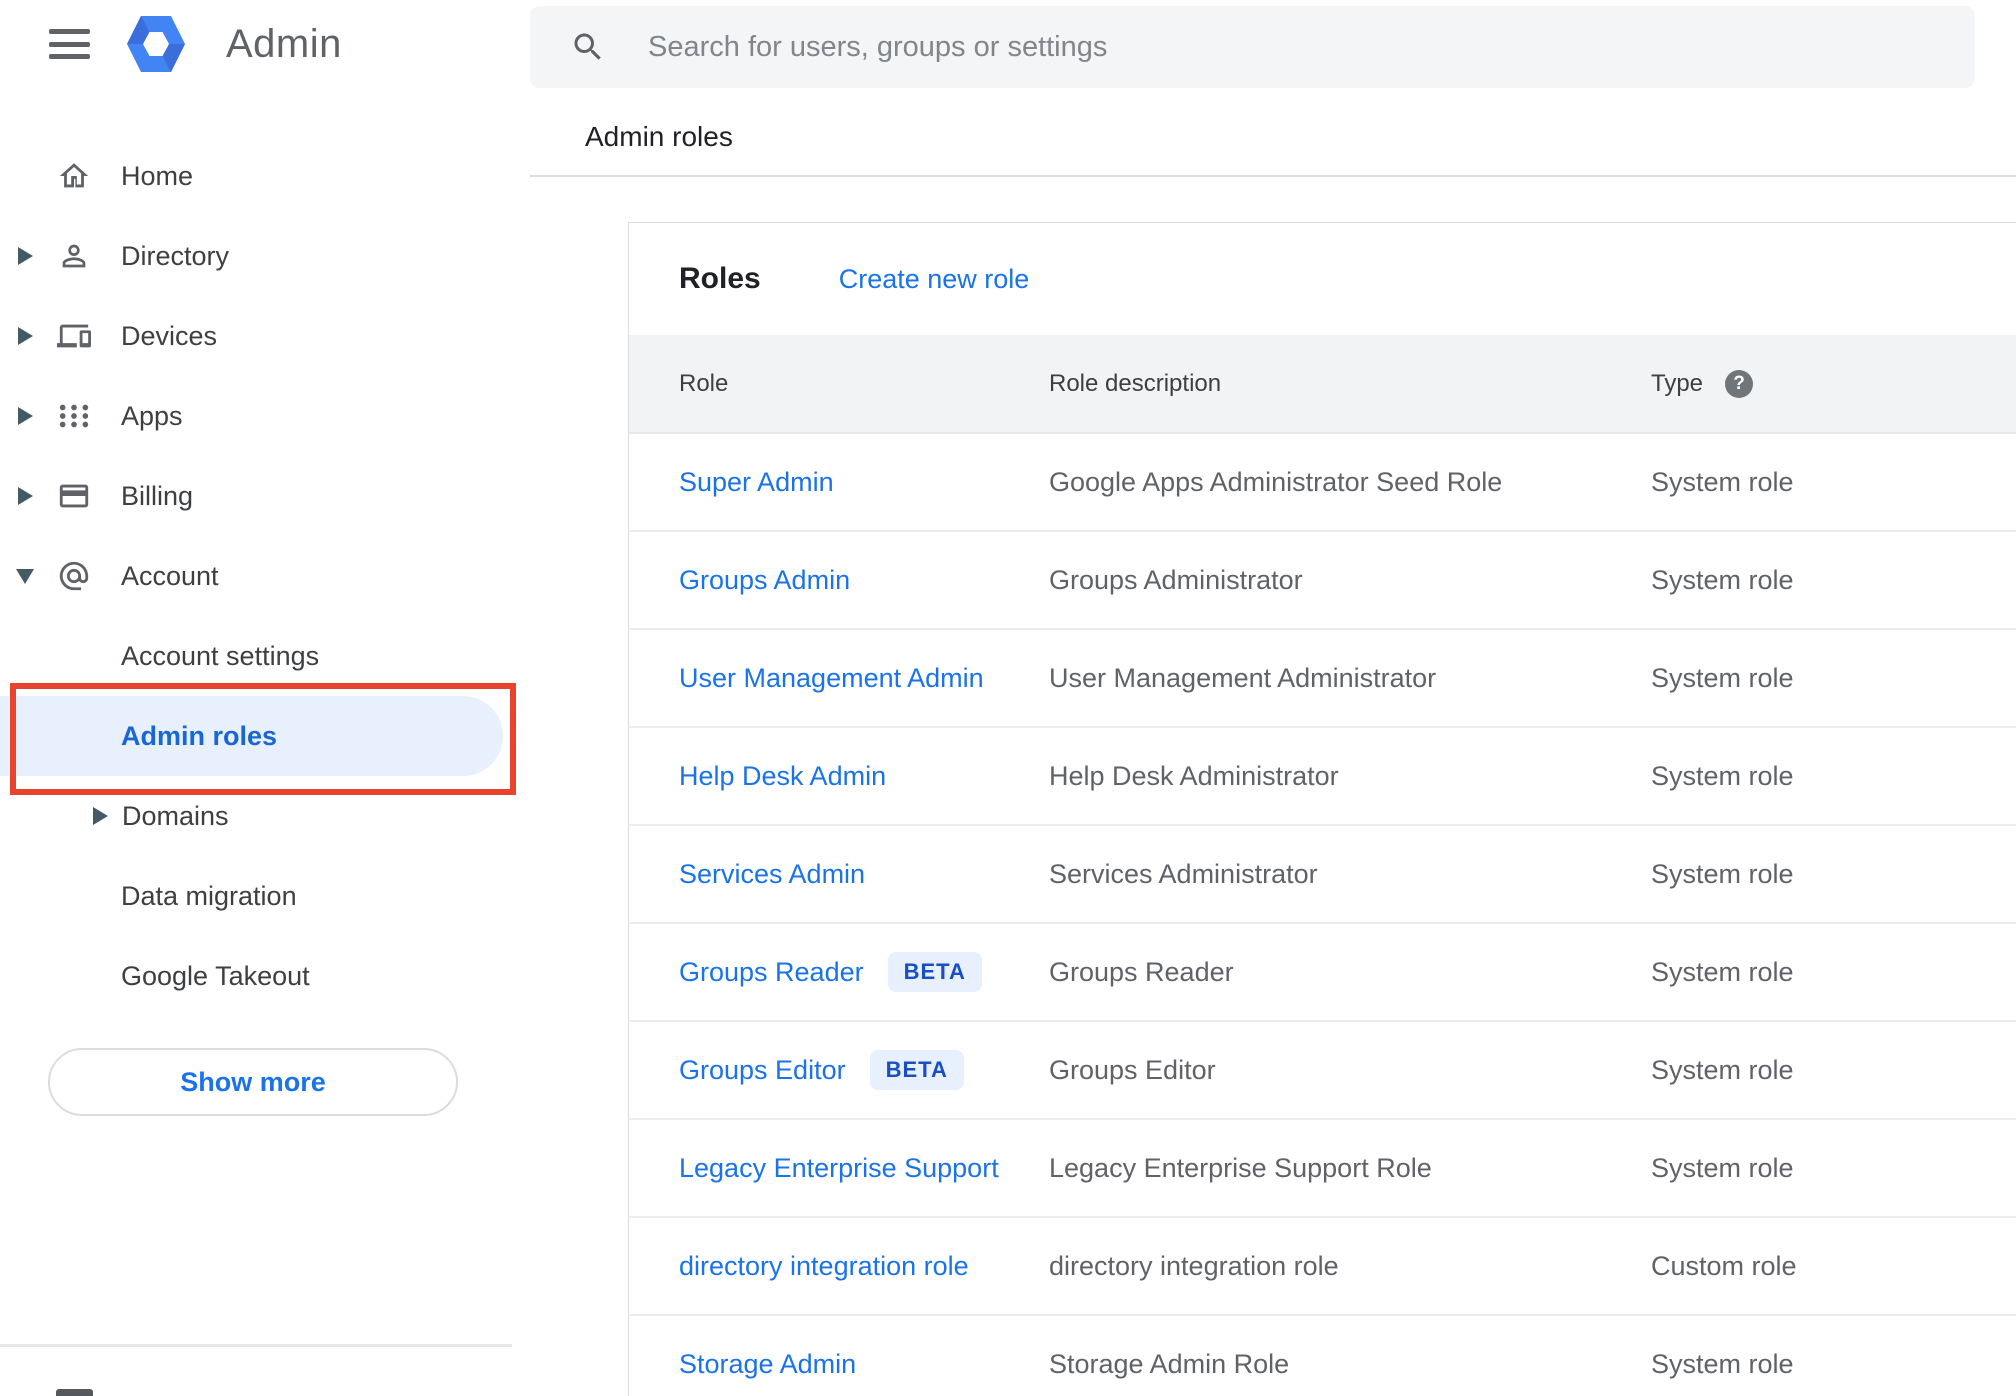  What do you see at coordinates (934, 279) in the screenshot?
I see `create-new-role-link: Create new role` at bounding box center [934, 279].